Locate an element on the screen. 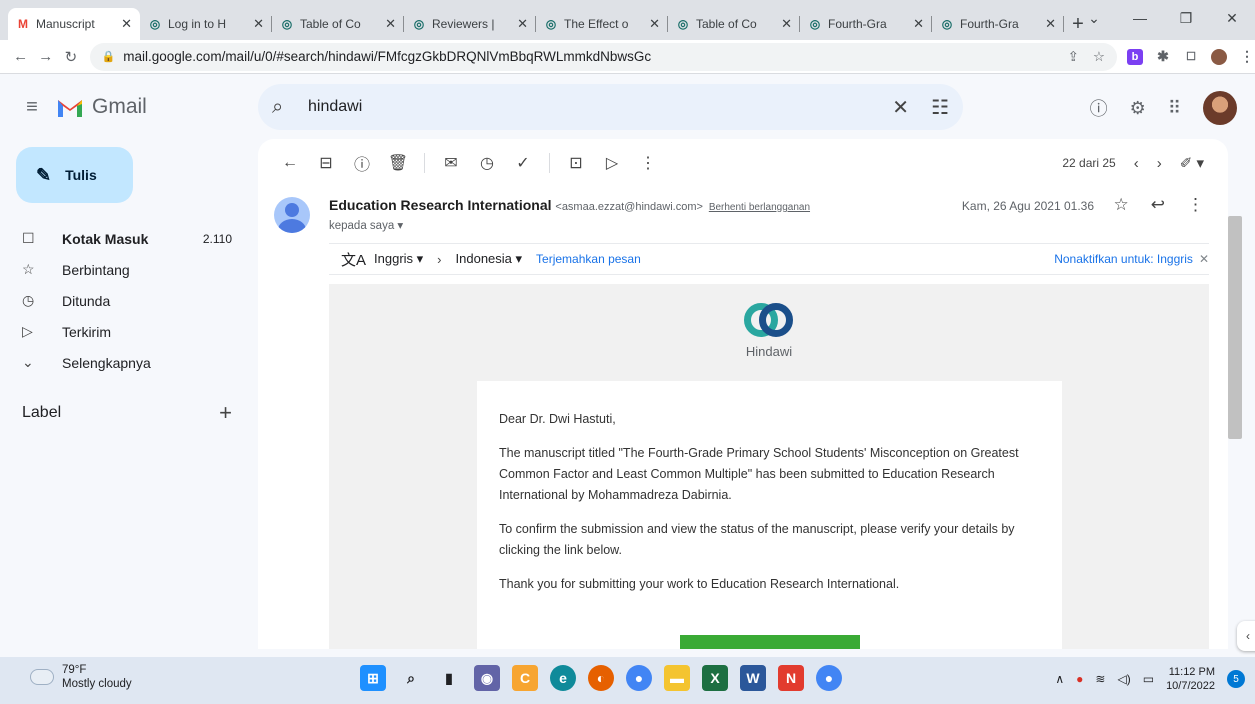 The width and height of the screenshot is (1255, 704). chrome-icon: ● is located at coordinates (639, 678).